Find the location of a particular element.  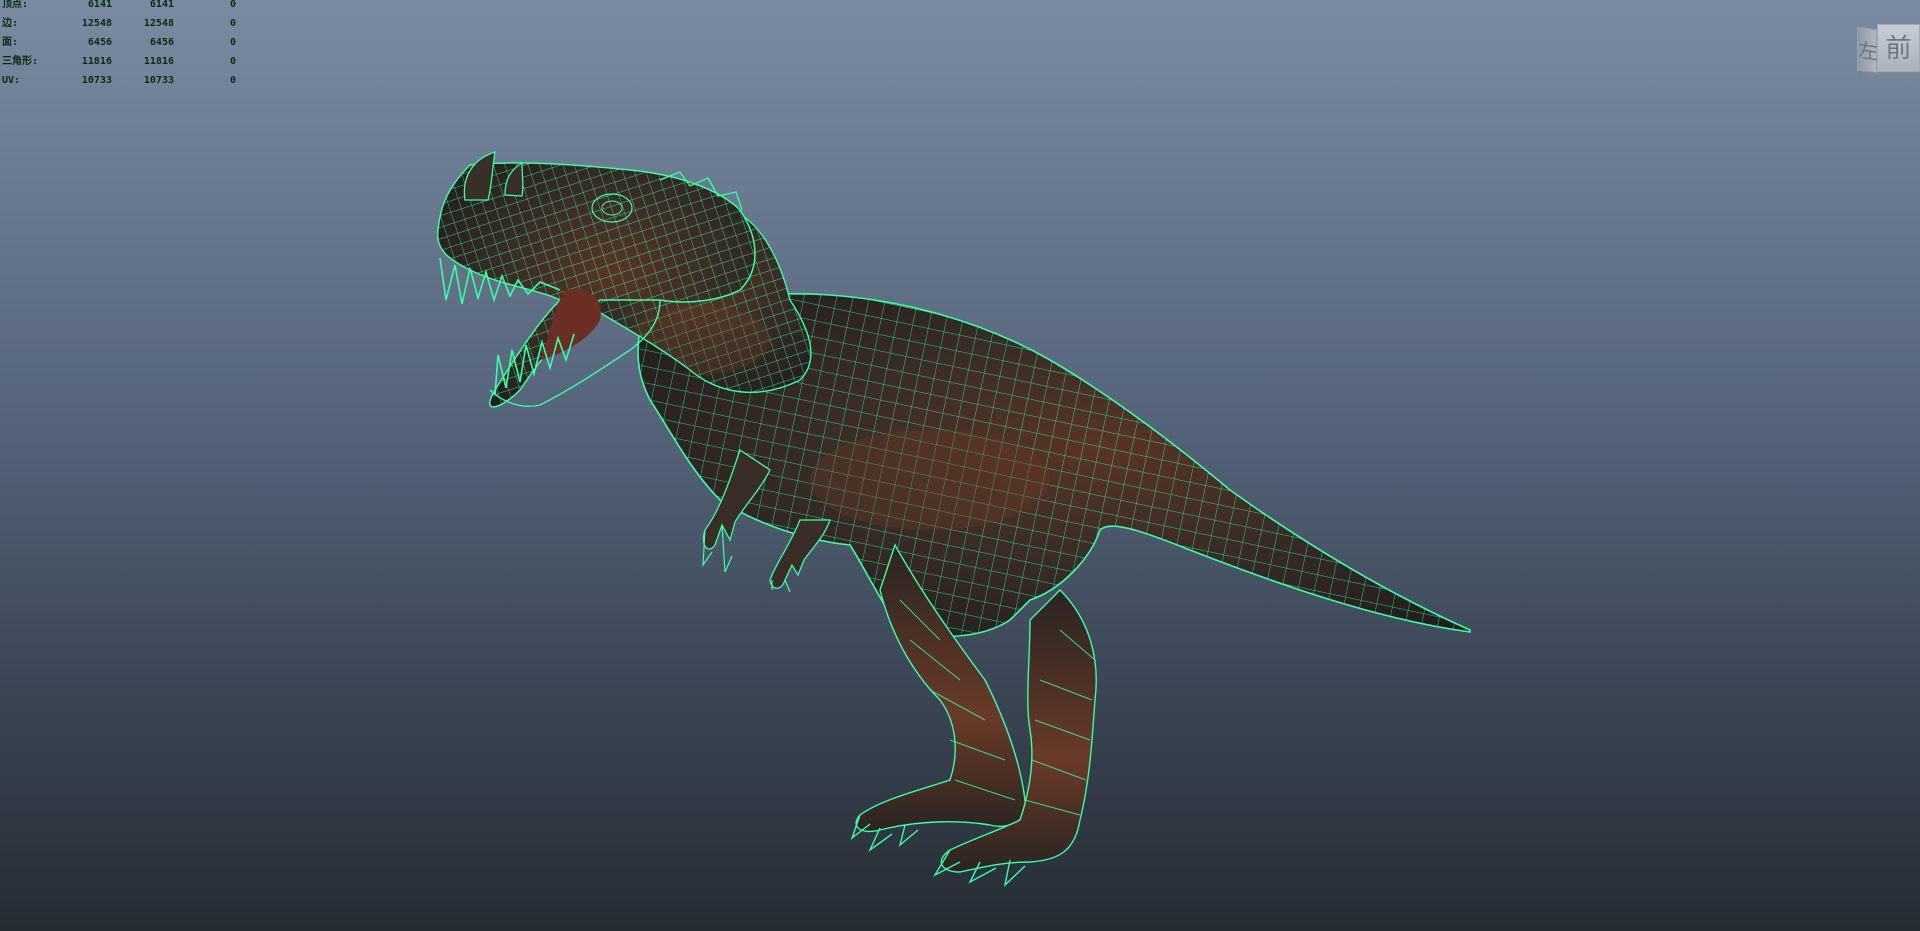

hud-label: UV: is located at coordinates (11, 80).